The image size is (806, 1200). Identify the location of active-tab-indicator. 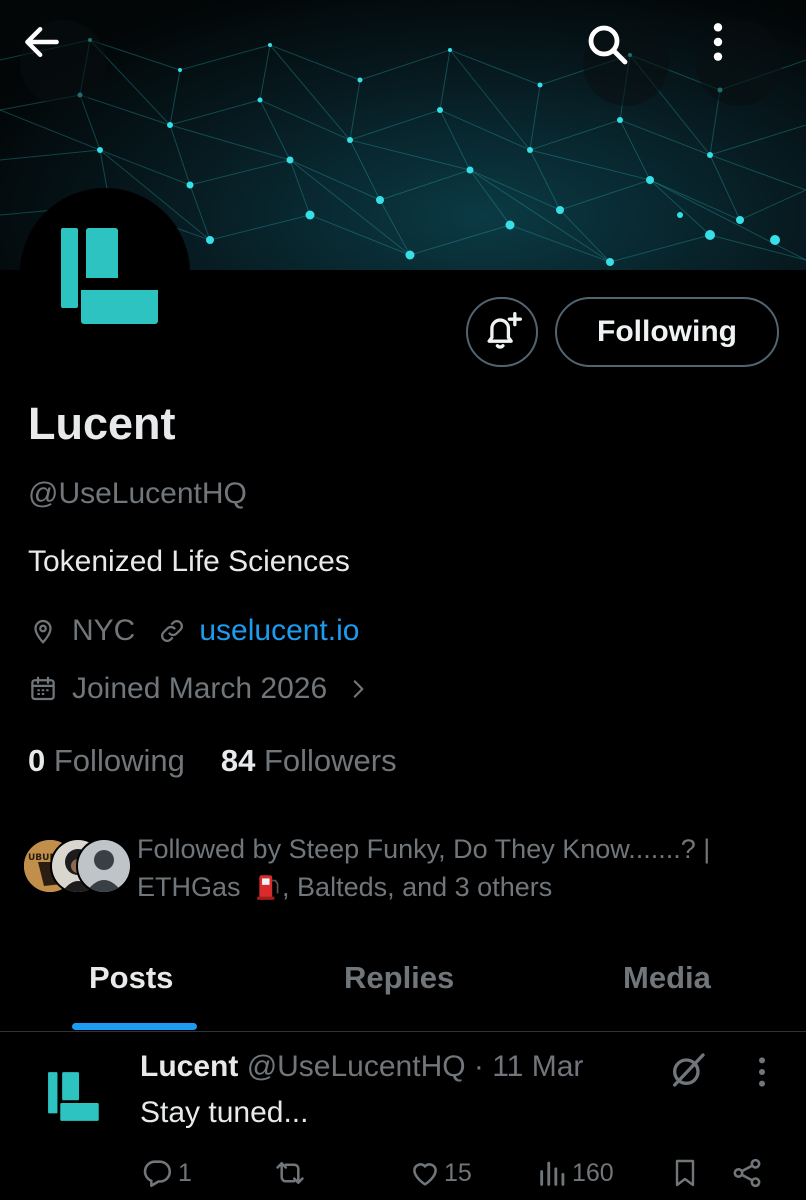
(134, 1026).